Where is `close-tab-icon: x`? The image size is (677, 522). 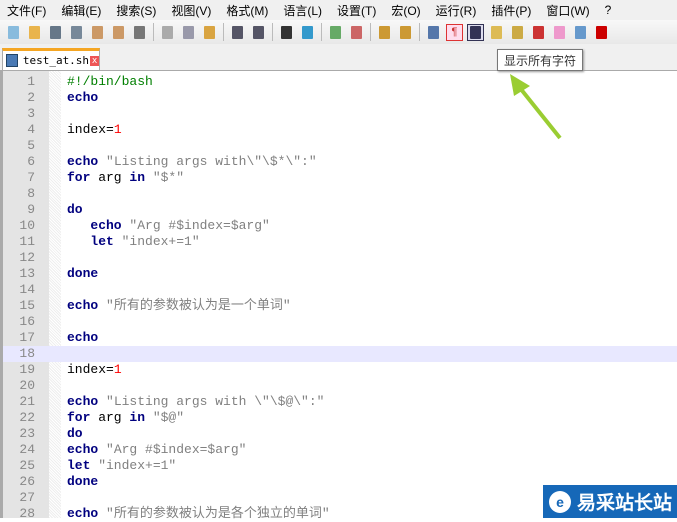 close-tab-icon: x is located at coordinates (94, 60).